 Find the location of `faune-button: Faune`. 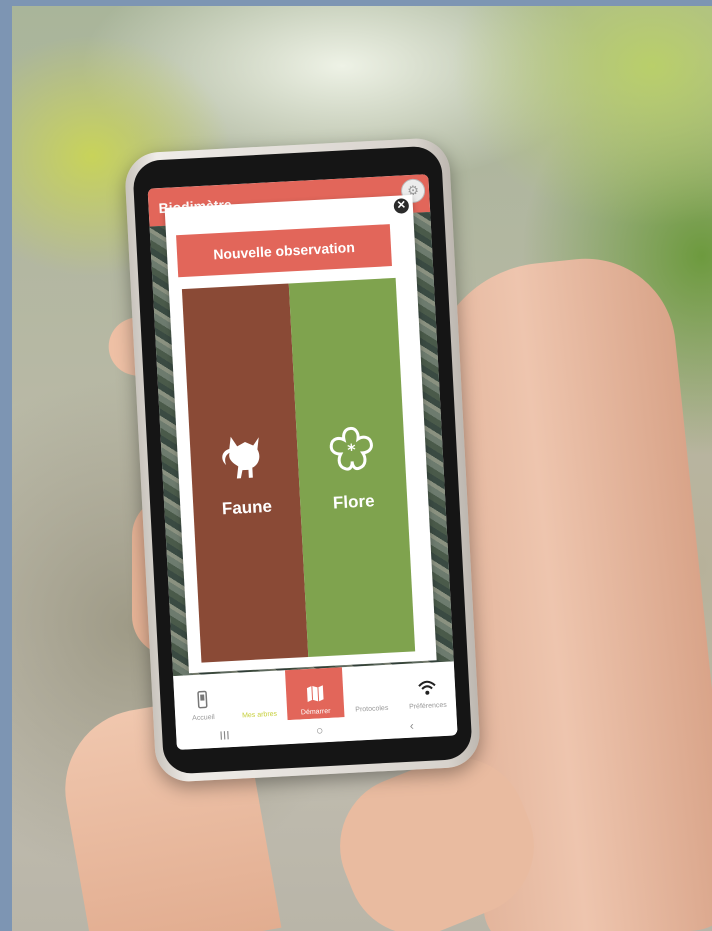

faune-button: Faune is located at coordinates (245, 473).